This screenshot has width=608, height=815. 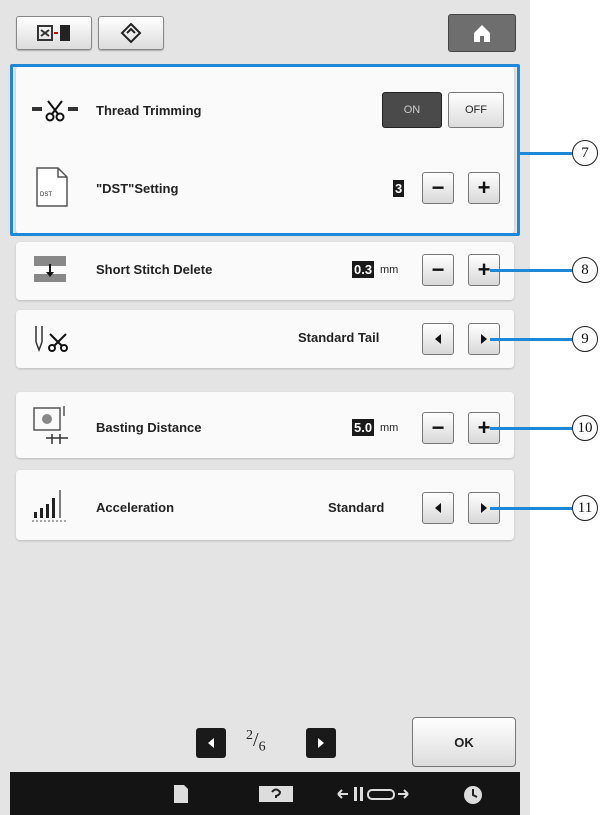 I want to click on dst-file-icon, so click(x=52, y=187).